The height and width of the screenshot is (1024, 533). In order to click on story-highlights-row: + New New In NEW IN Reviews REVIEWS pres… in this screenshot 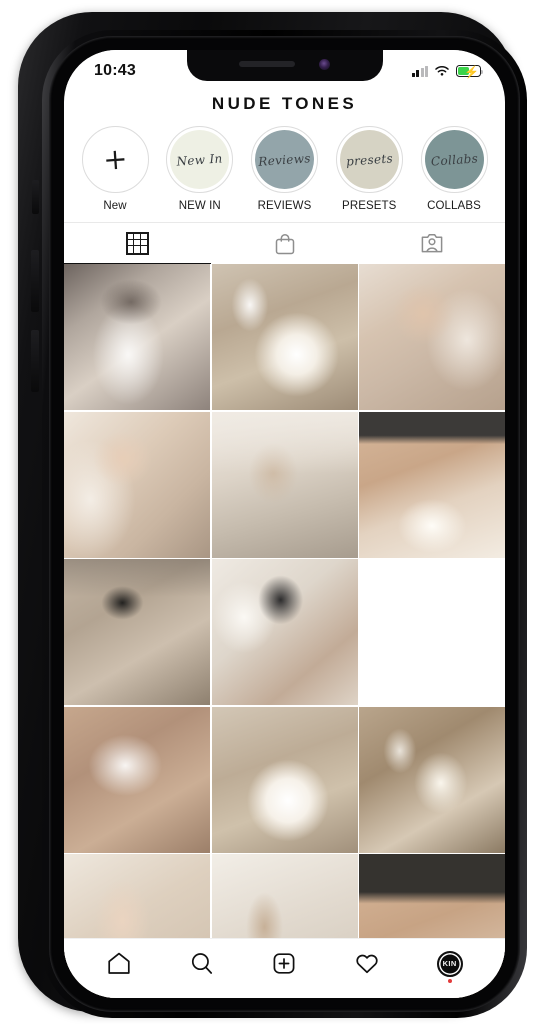, I will do `click(284, 167)`.